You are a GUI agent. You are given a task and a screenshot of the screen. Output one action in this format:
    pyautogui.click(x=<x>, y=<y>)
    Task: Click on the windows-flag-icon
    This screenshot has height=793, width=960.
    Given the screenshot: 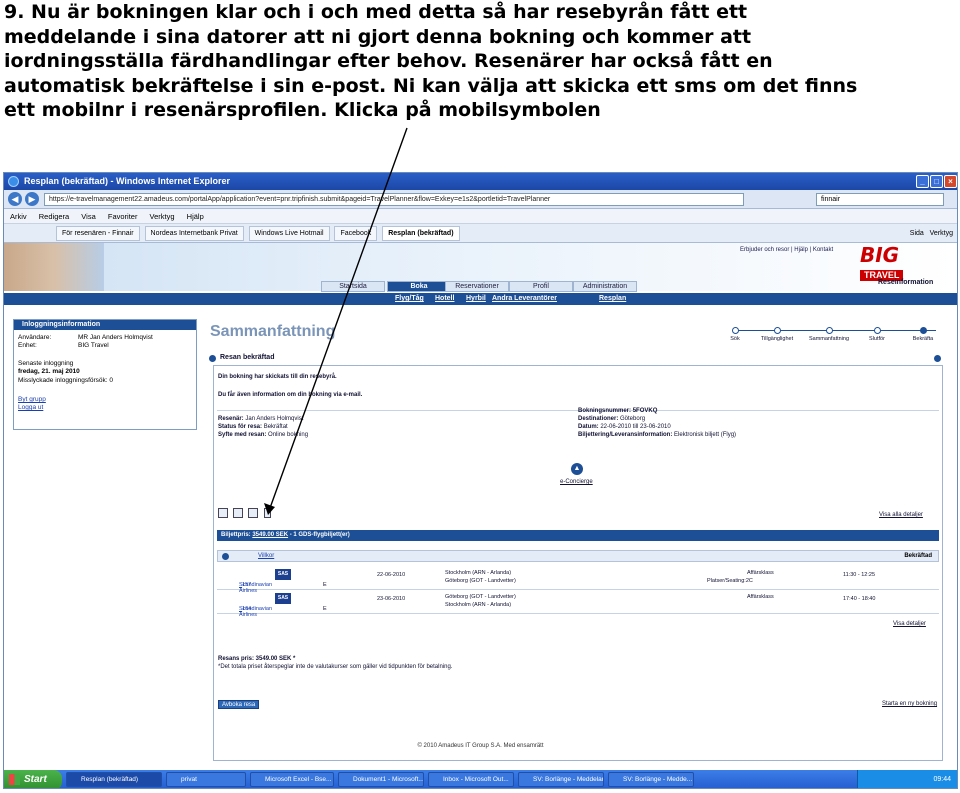 What is the action you would take?
    pyautogui.click(x=14, y=779)
    